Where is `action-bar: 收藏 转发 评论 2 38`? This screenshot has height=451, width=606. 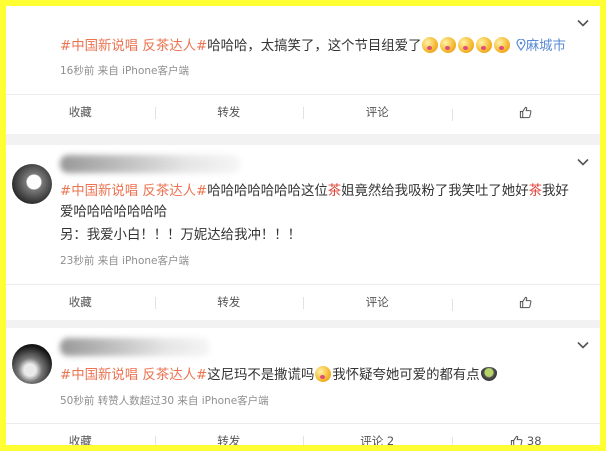
action-bar: 收藏 转发 评论 2 38 is located at coordinates (303, 434).